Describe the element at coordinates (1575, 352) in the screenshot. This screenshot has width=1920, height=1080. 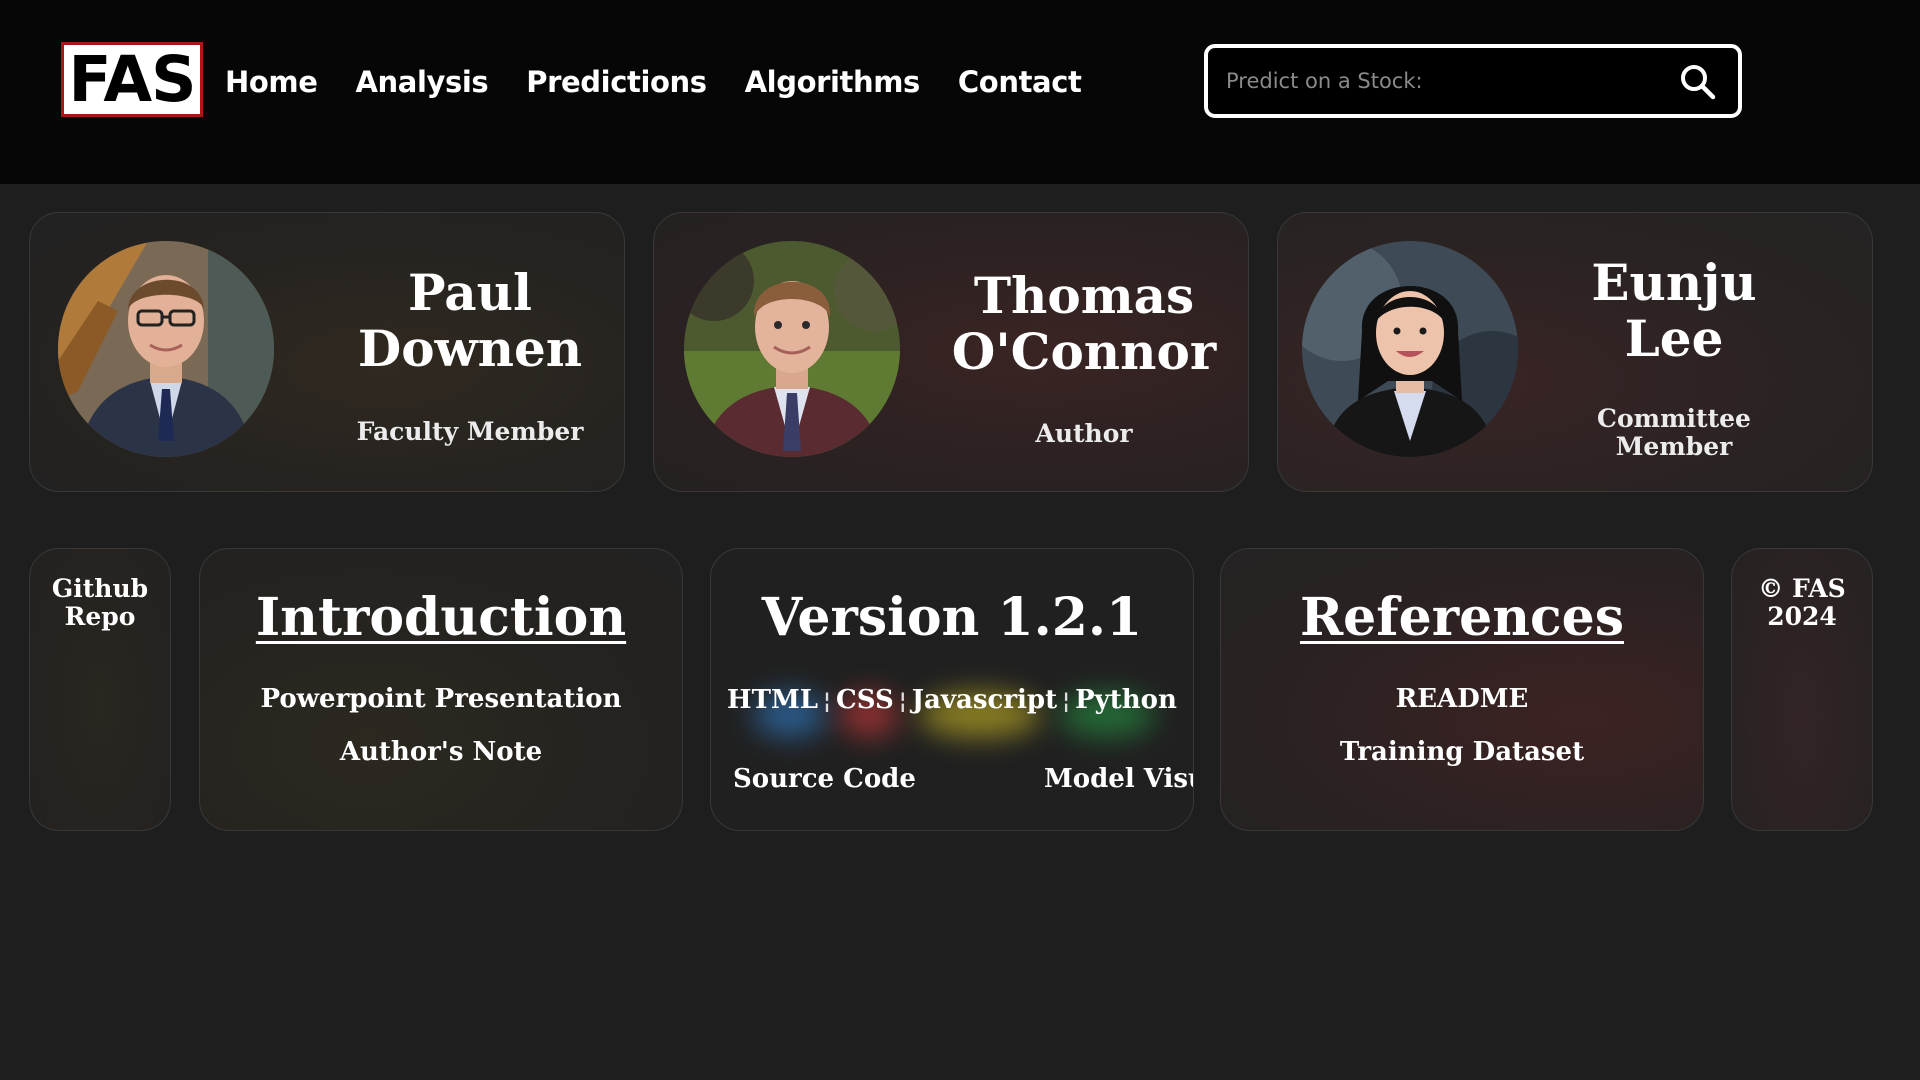
I see `person-card-eunju-lee: Eunju Lee Committee Member` at that location.